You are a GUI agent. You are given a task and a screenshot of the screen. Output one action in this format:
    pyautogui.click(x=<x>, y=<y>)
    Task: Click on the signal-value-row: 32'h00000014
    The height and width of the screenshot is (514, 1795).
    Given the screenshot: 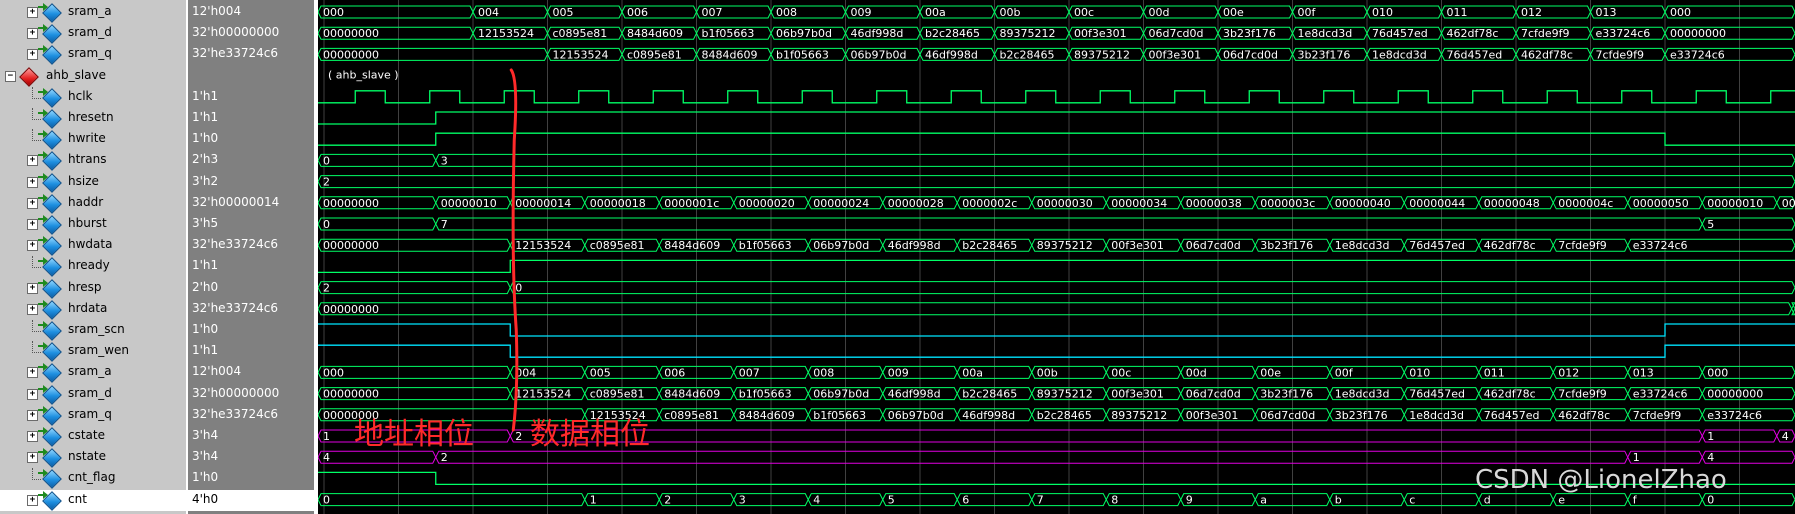 What is the action you would take?
    pyautogui.click(x=251, y=203)
    